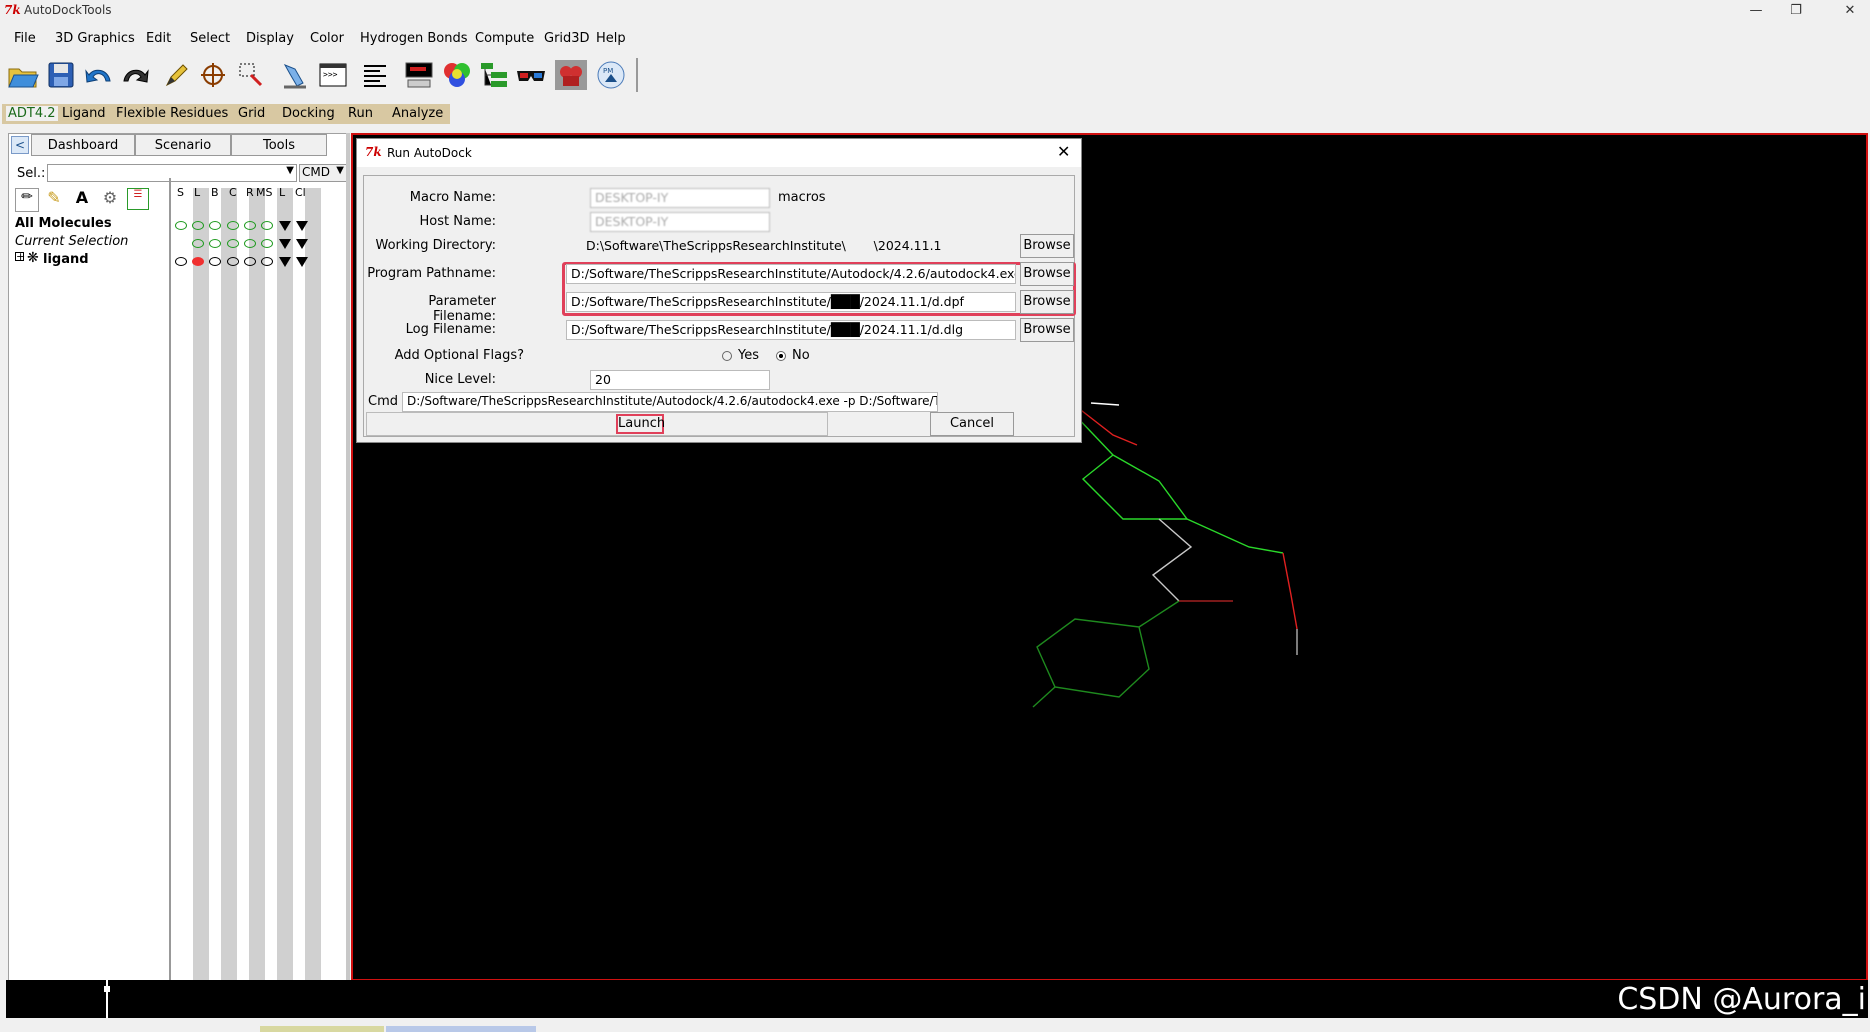  I want to click on open-folder-icon, so click(23, 75).